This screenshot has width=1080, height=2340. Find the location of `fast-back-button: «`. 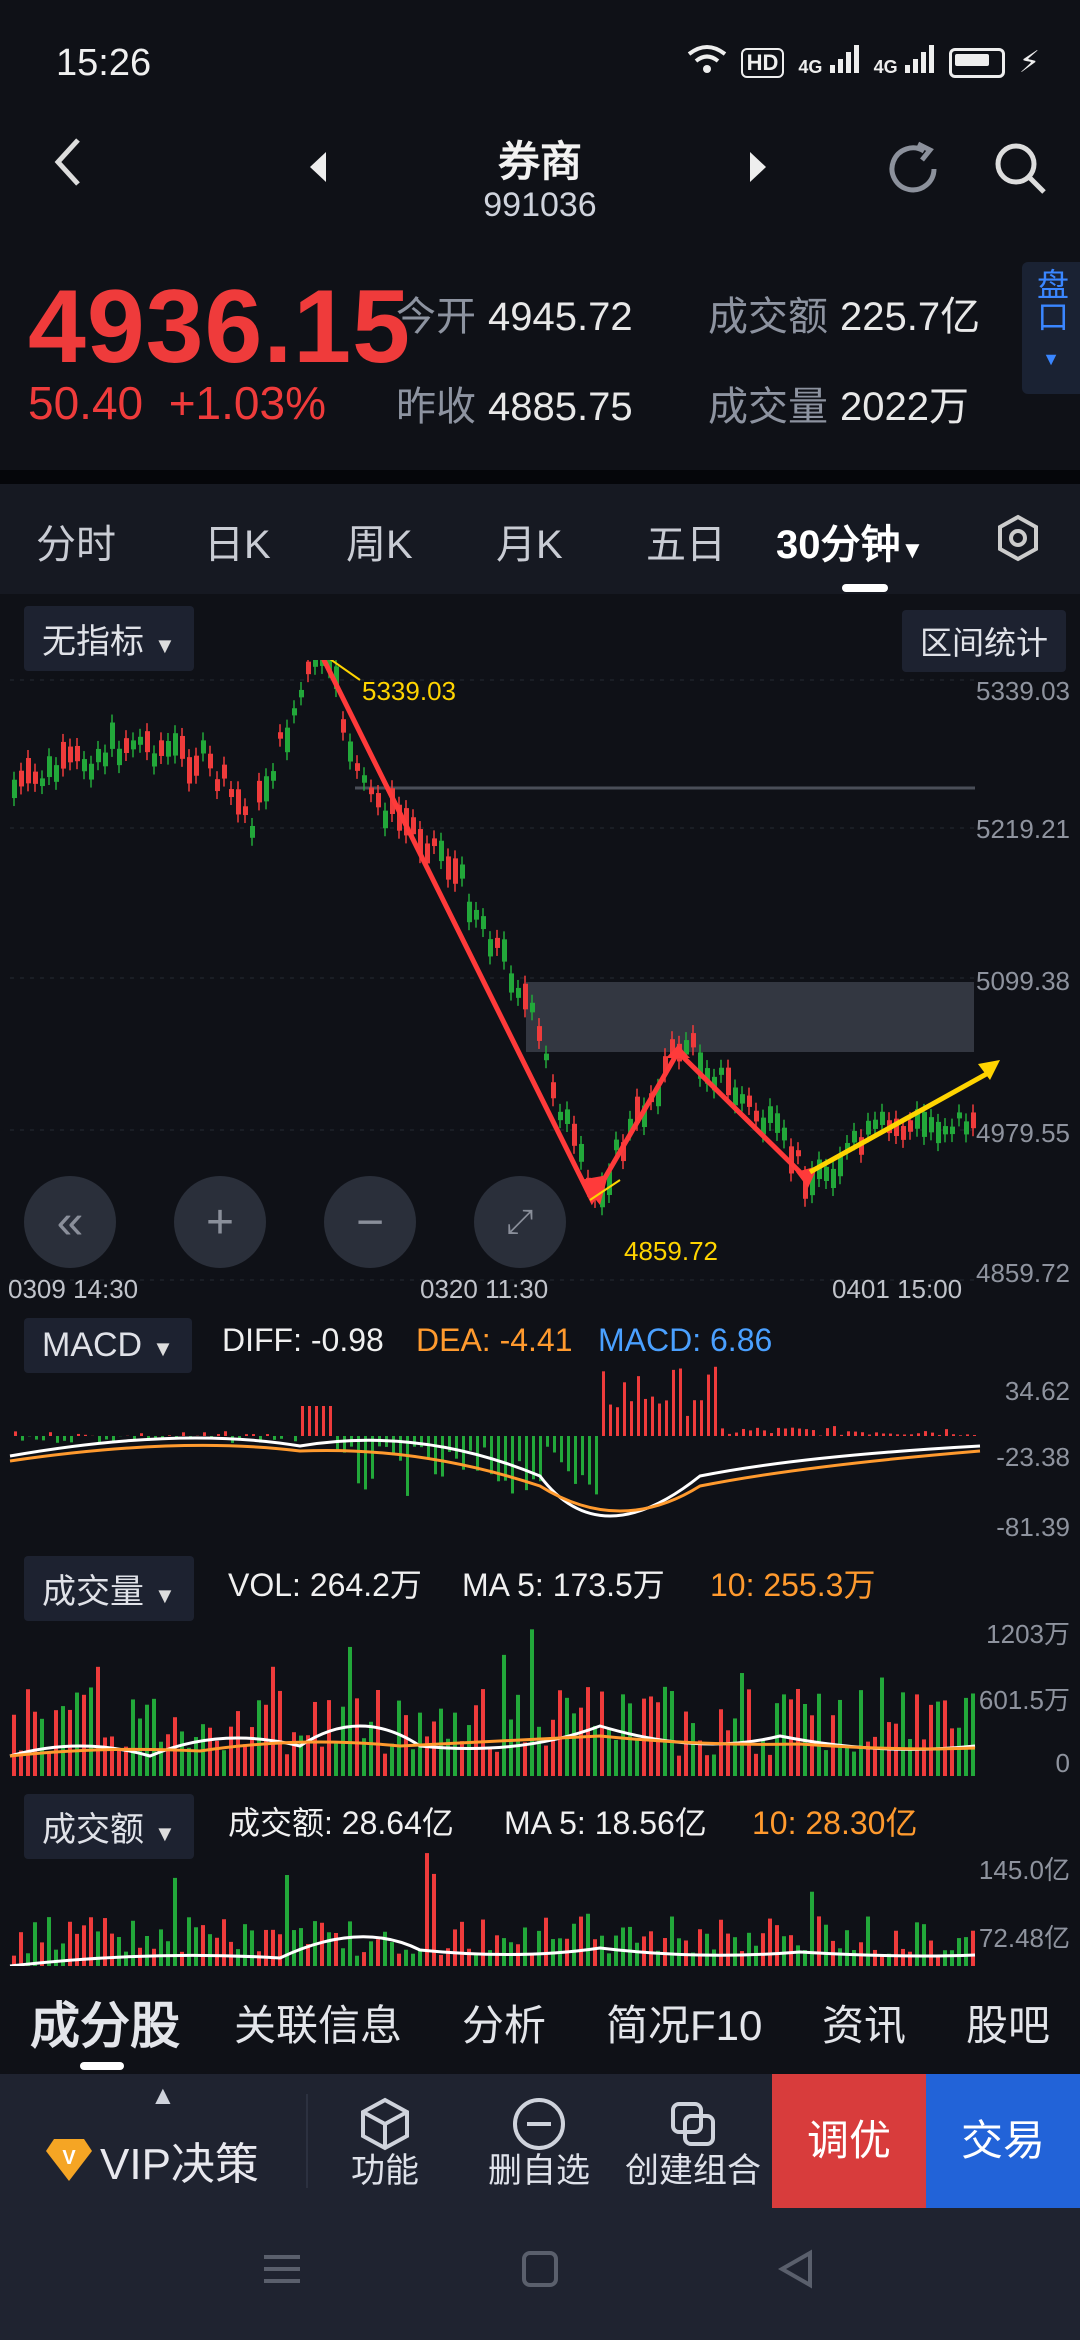

fast-back-button: « is located at coordinates (70, 1222).